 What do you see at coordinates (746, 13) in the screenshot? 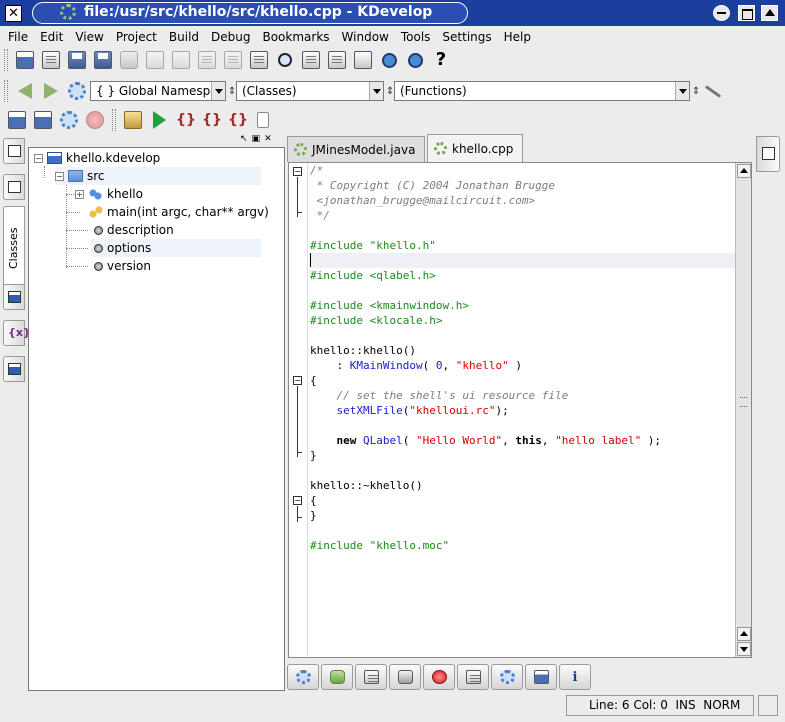
I see `maximize-button` at bounding box center [746, 13].